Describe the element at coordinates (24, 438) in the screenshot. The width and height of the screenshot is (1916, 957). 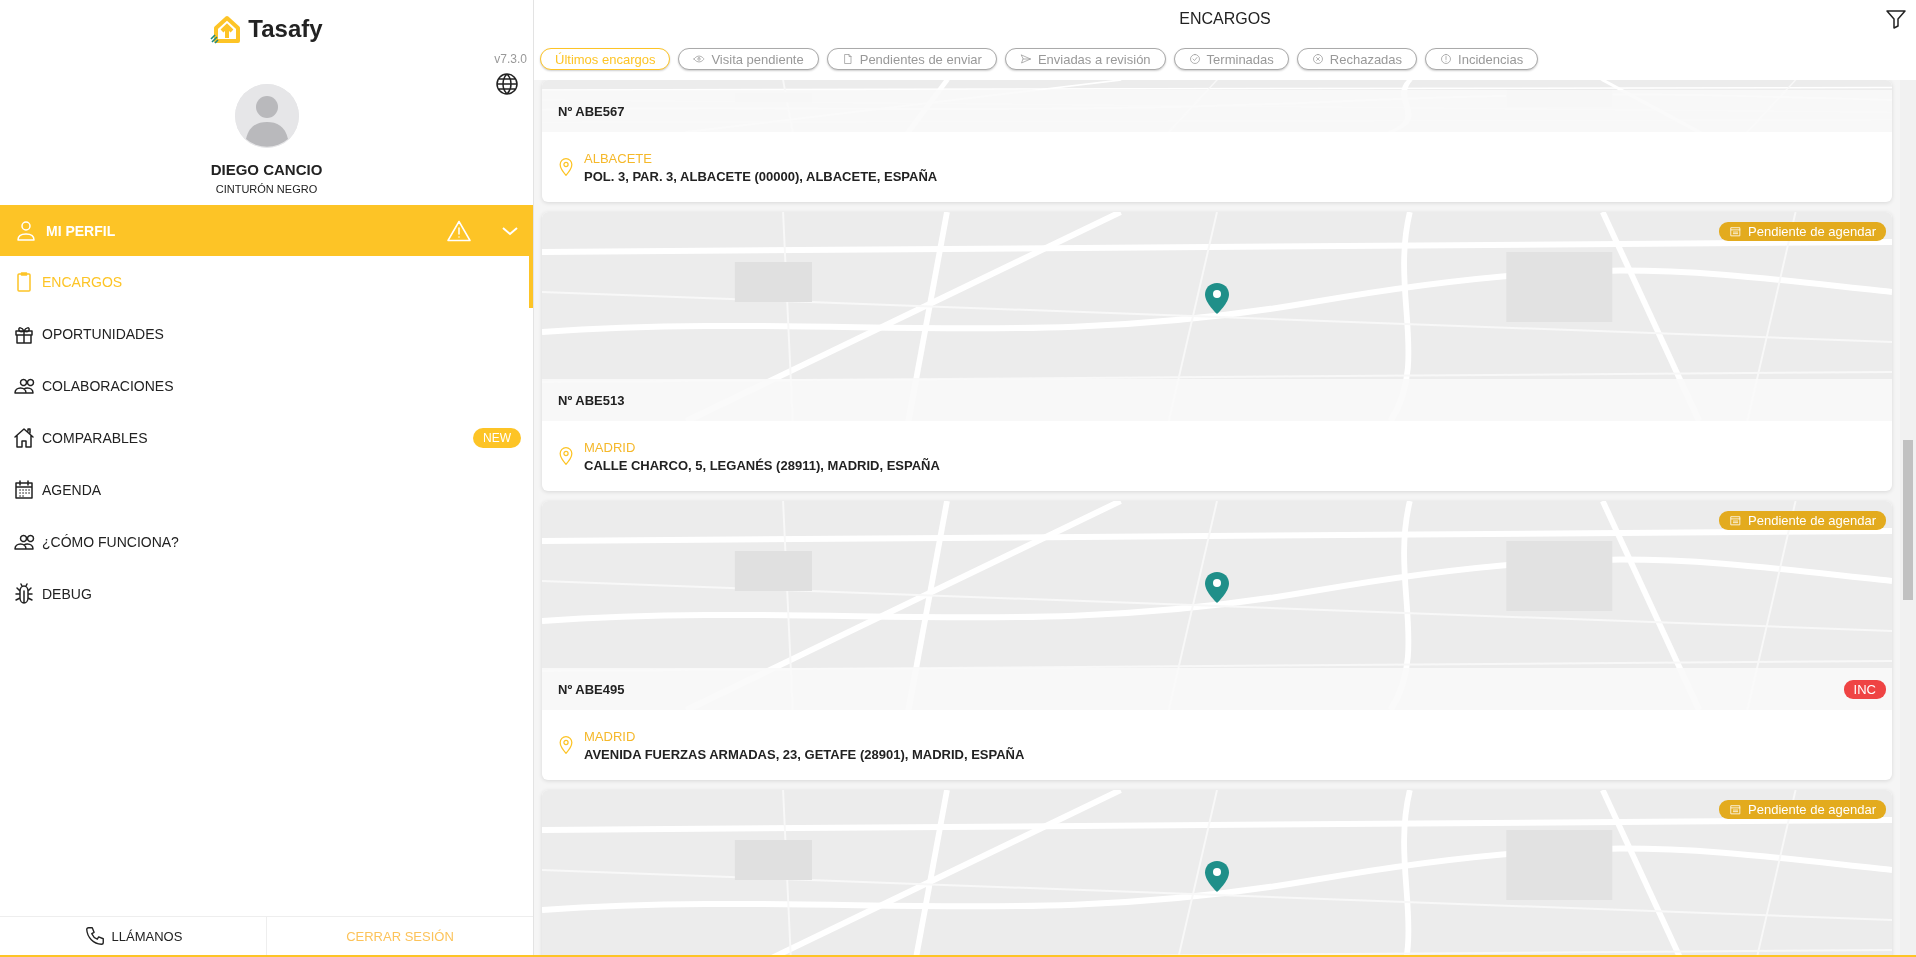
I see `house-icon` at that location.